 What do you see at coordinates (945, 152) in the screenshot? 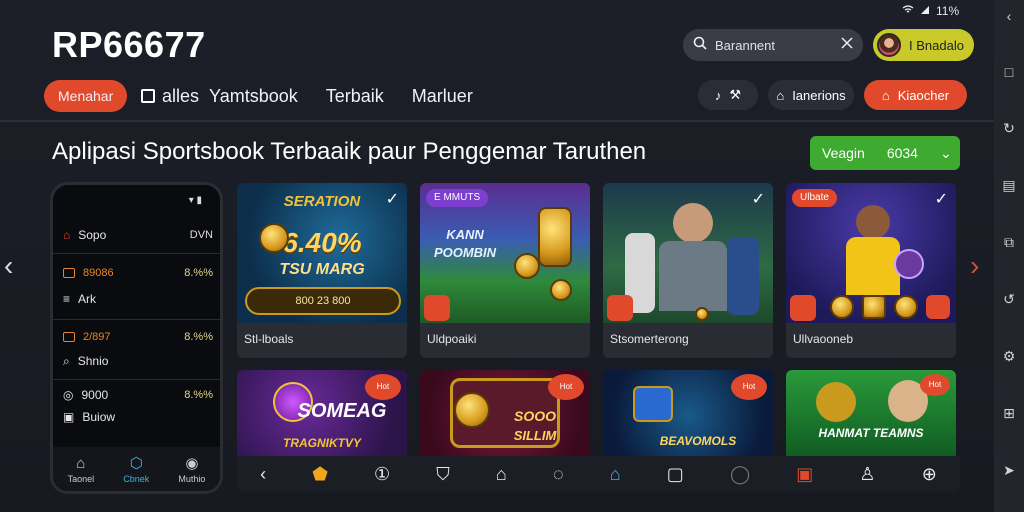
I see `chevron-down-icon: ⌄` at bounding box center [945, 152].